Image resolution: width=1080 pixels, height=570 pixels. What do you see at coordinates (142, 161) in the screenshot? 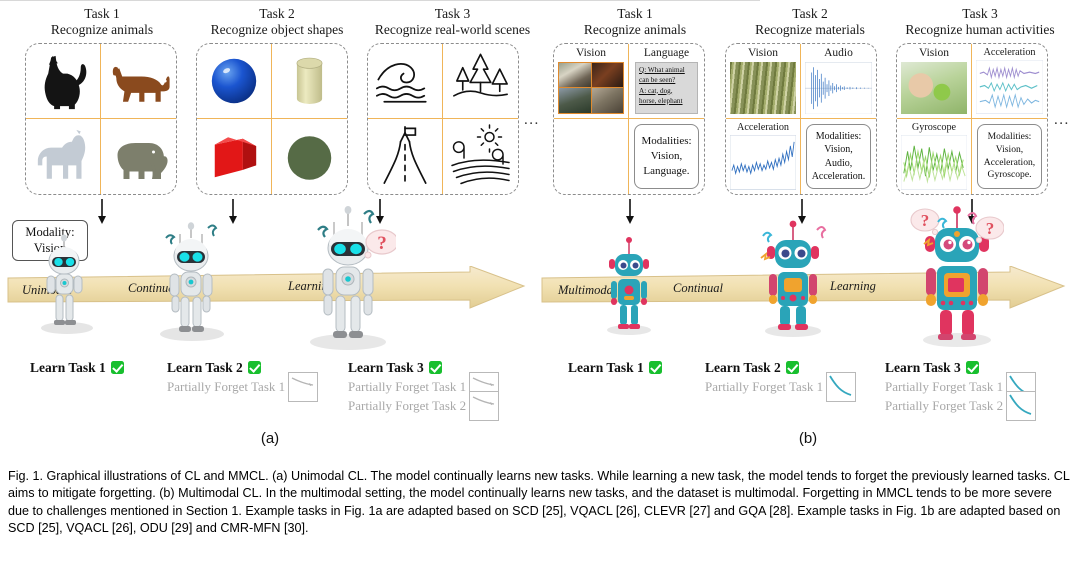
I see `elephant-icon` at bounding box center [142, 161].